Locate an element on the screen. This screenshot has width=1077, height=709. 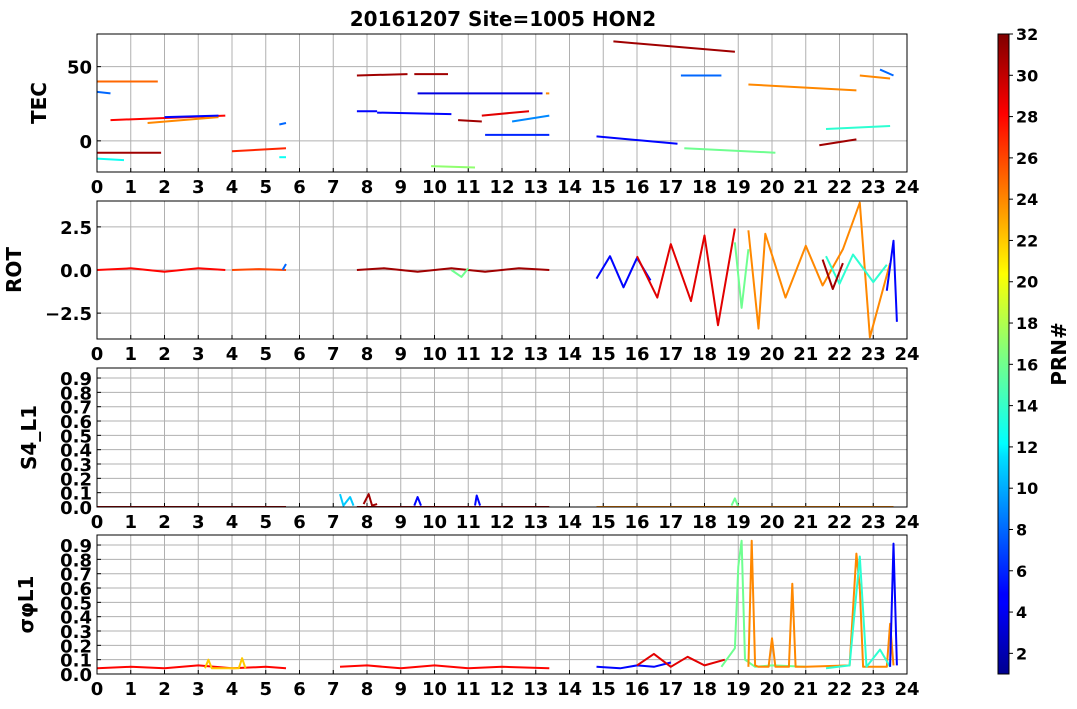
colorbar-tick-label: 20 is located at coordinates (1027, 282).